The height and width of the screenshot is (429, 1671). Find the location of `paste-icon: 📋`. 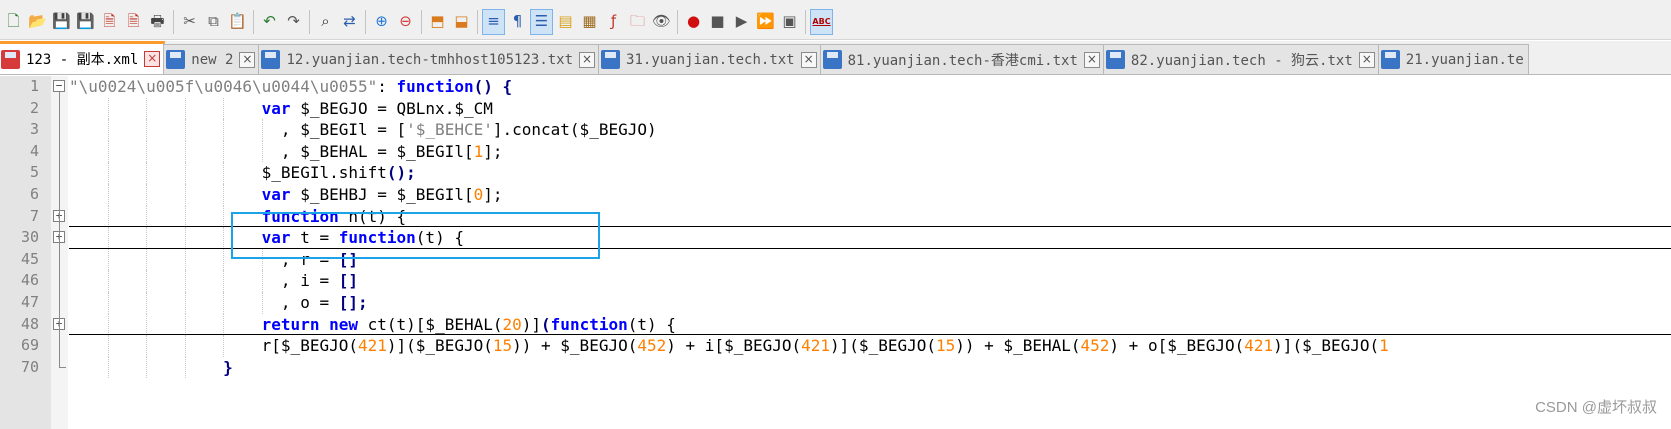

paste-icon: 📋 is located at coordinates (237, 21).